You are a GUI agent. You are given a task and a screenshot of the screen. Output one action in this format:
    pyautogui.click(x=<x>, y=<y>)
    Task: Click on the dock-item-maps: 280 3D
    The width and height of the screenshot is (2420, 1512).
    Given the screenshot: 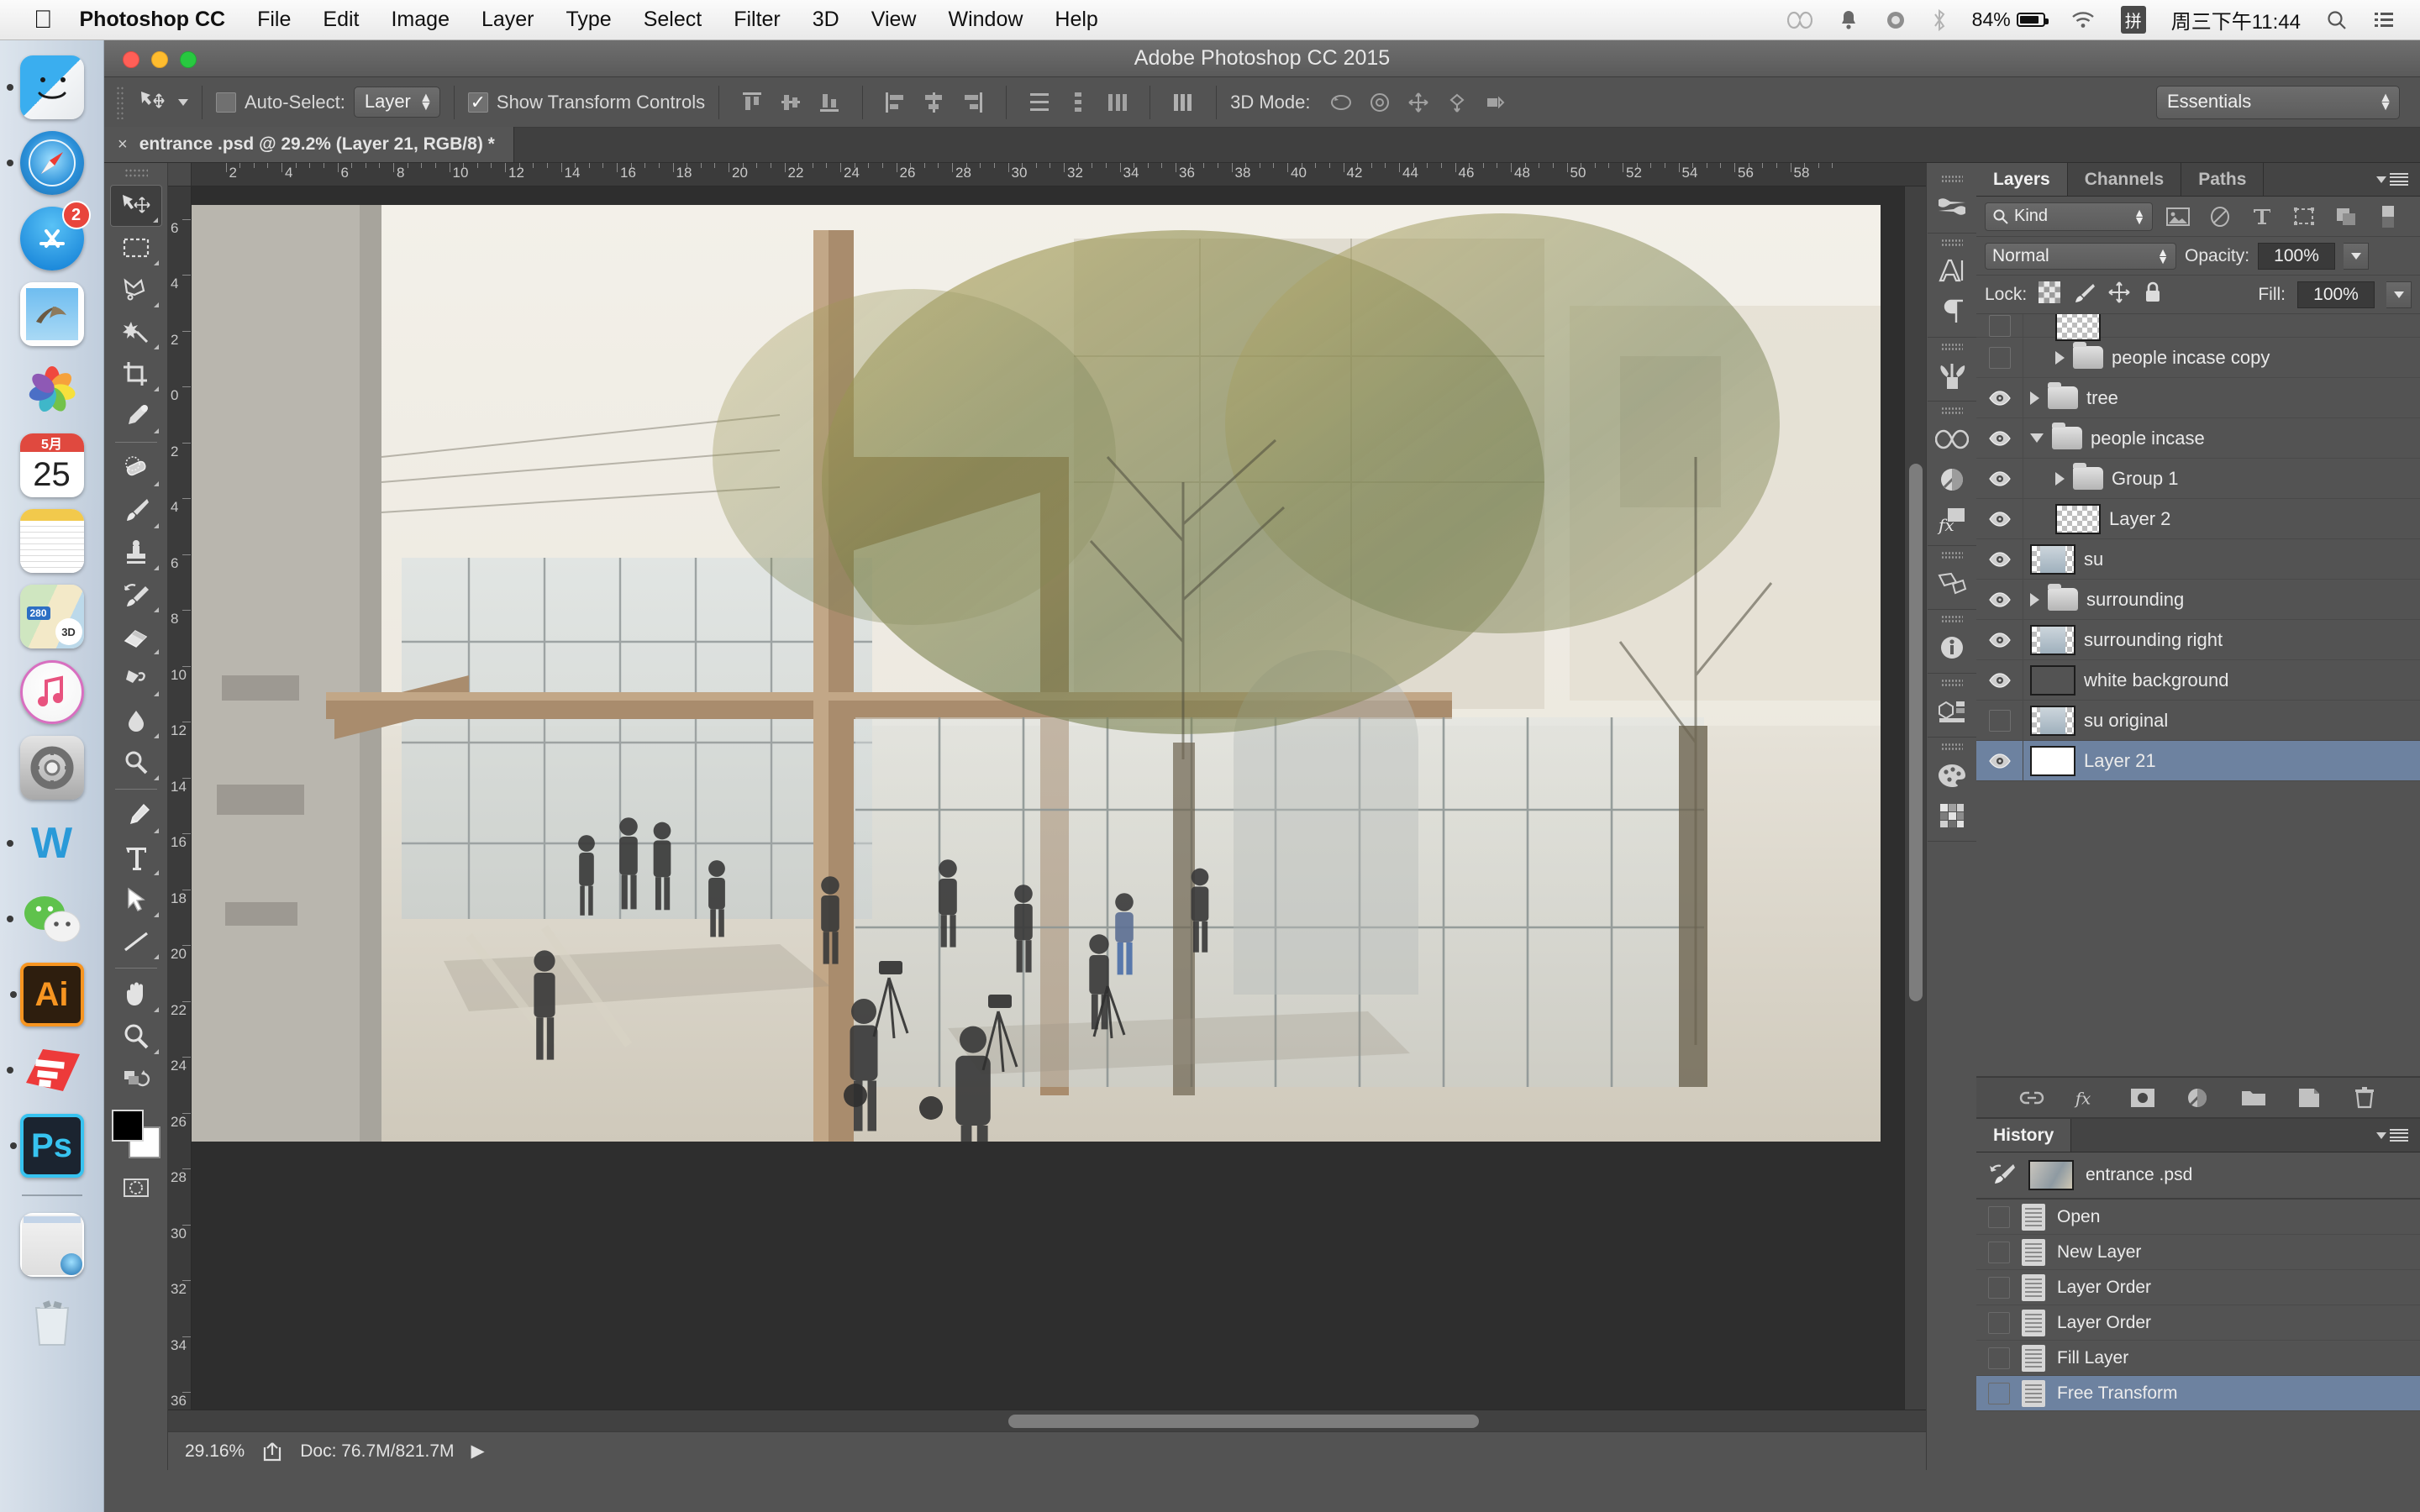 What is the action you would take?
    pyautogui.click(x=52, y=616)
    